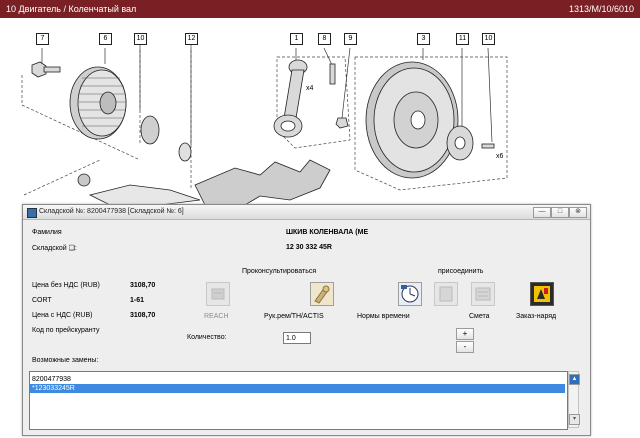 This screenshot has height=438, width=640. What do you see at coordinates (71, 9) in the screenshot?
I see `breadcrumb-title: 10 Двигатель / Коленчатый вал` at bounding box center [71, 9].